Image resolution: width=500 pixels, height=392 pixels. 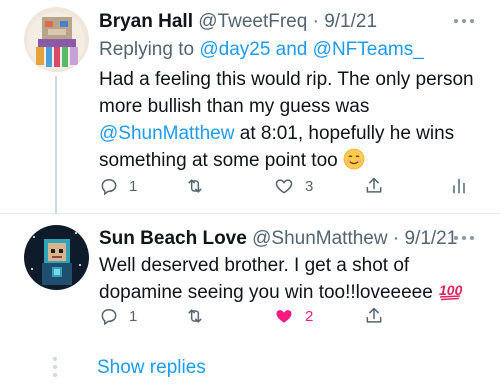 What do you see at coordinates (284, 316) in the screenshot?
I see `heart-filled-icon` at bounding box center [284, 316].